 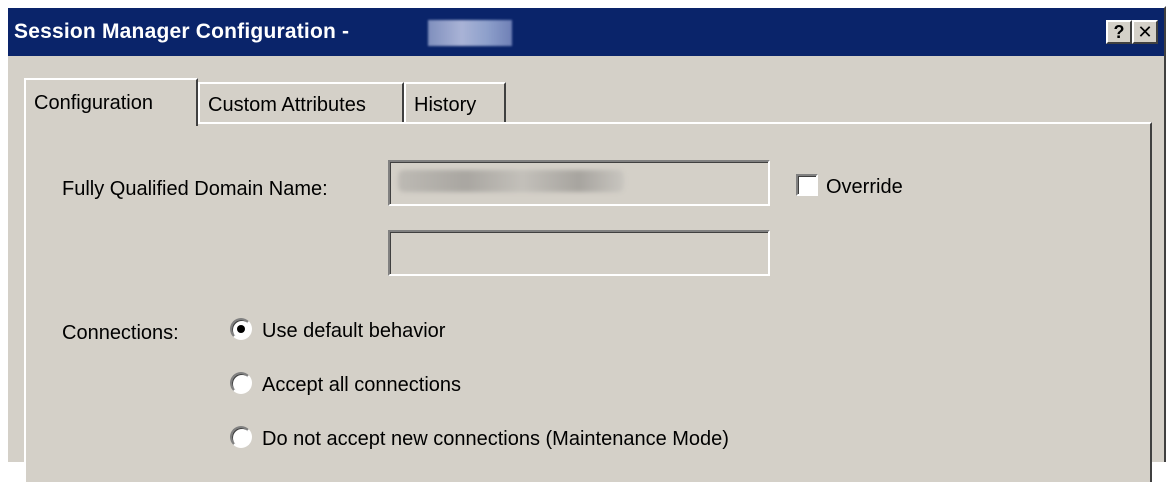 I want to click on close-icon: ✕, so click(x=1145, y=32).